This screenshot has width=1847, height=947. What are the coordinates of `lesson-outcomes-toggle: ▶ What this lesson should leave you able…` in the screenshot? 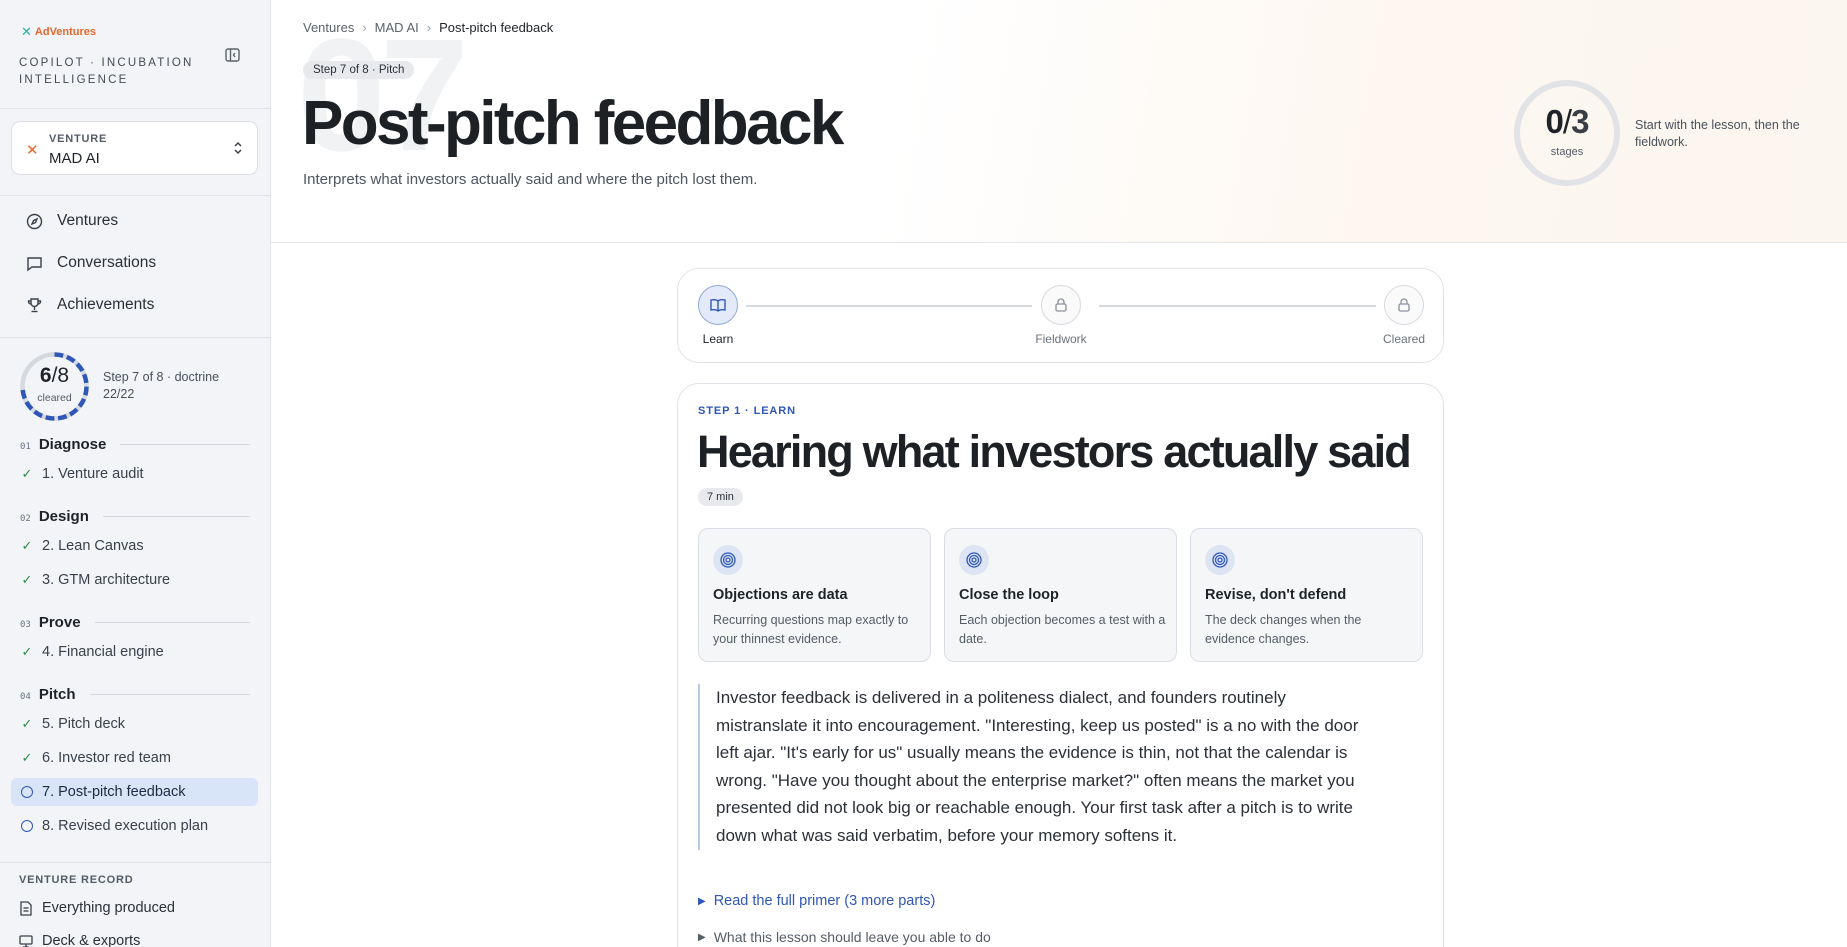 It's located at (844, 937).